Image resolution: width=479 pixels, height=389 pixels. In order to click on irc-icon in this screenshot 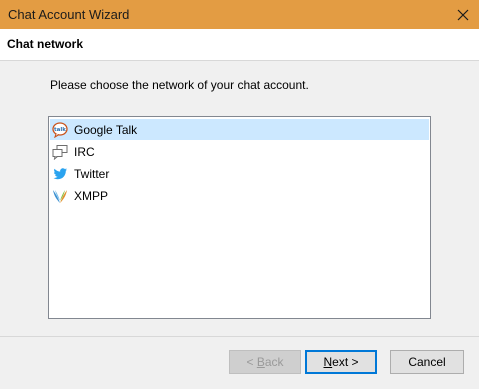, I will do `click(60, 152)`.